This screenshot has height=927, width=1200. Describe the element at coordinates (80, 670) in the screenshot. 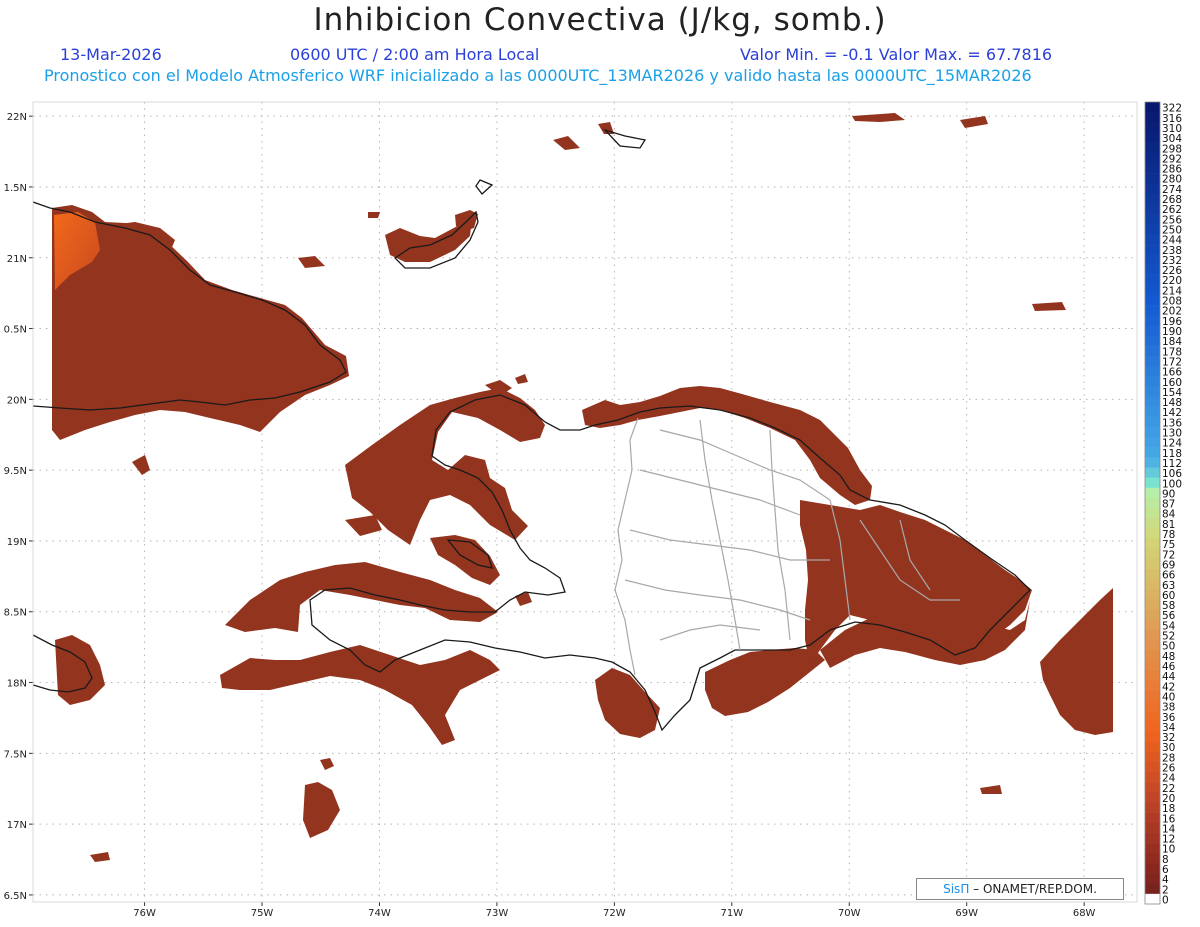

I see `cin-region-jamaica-east` at that location.